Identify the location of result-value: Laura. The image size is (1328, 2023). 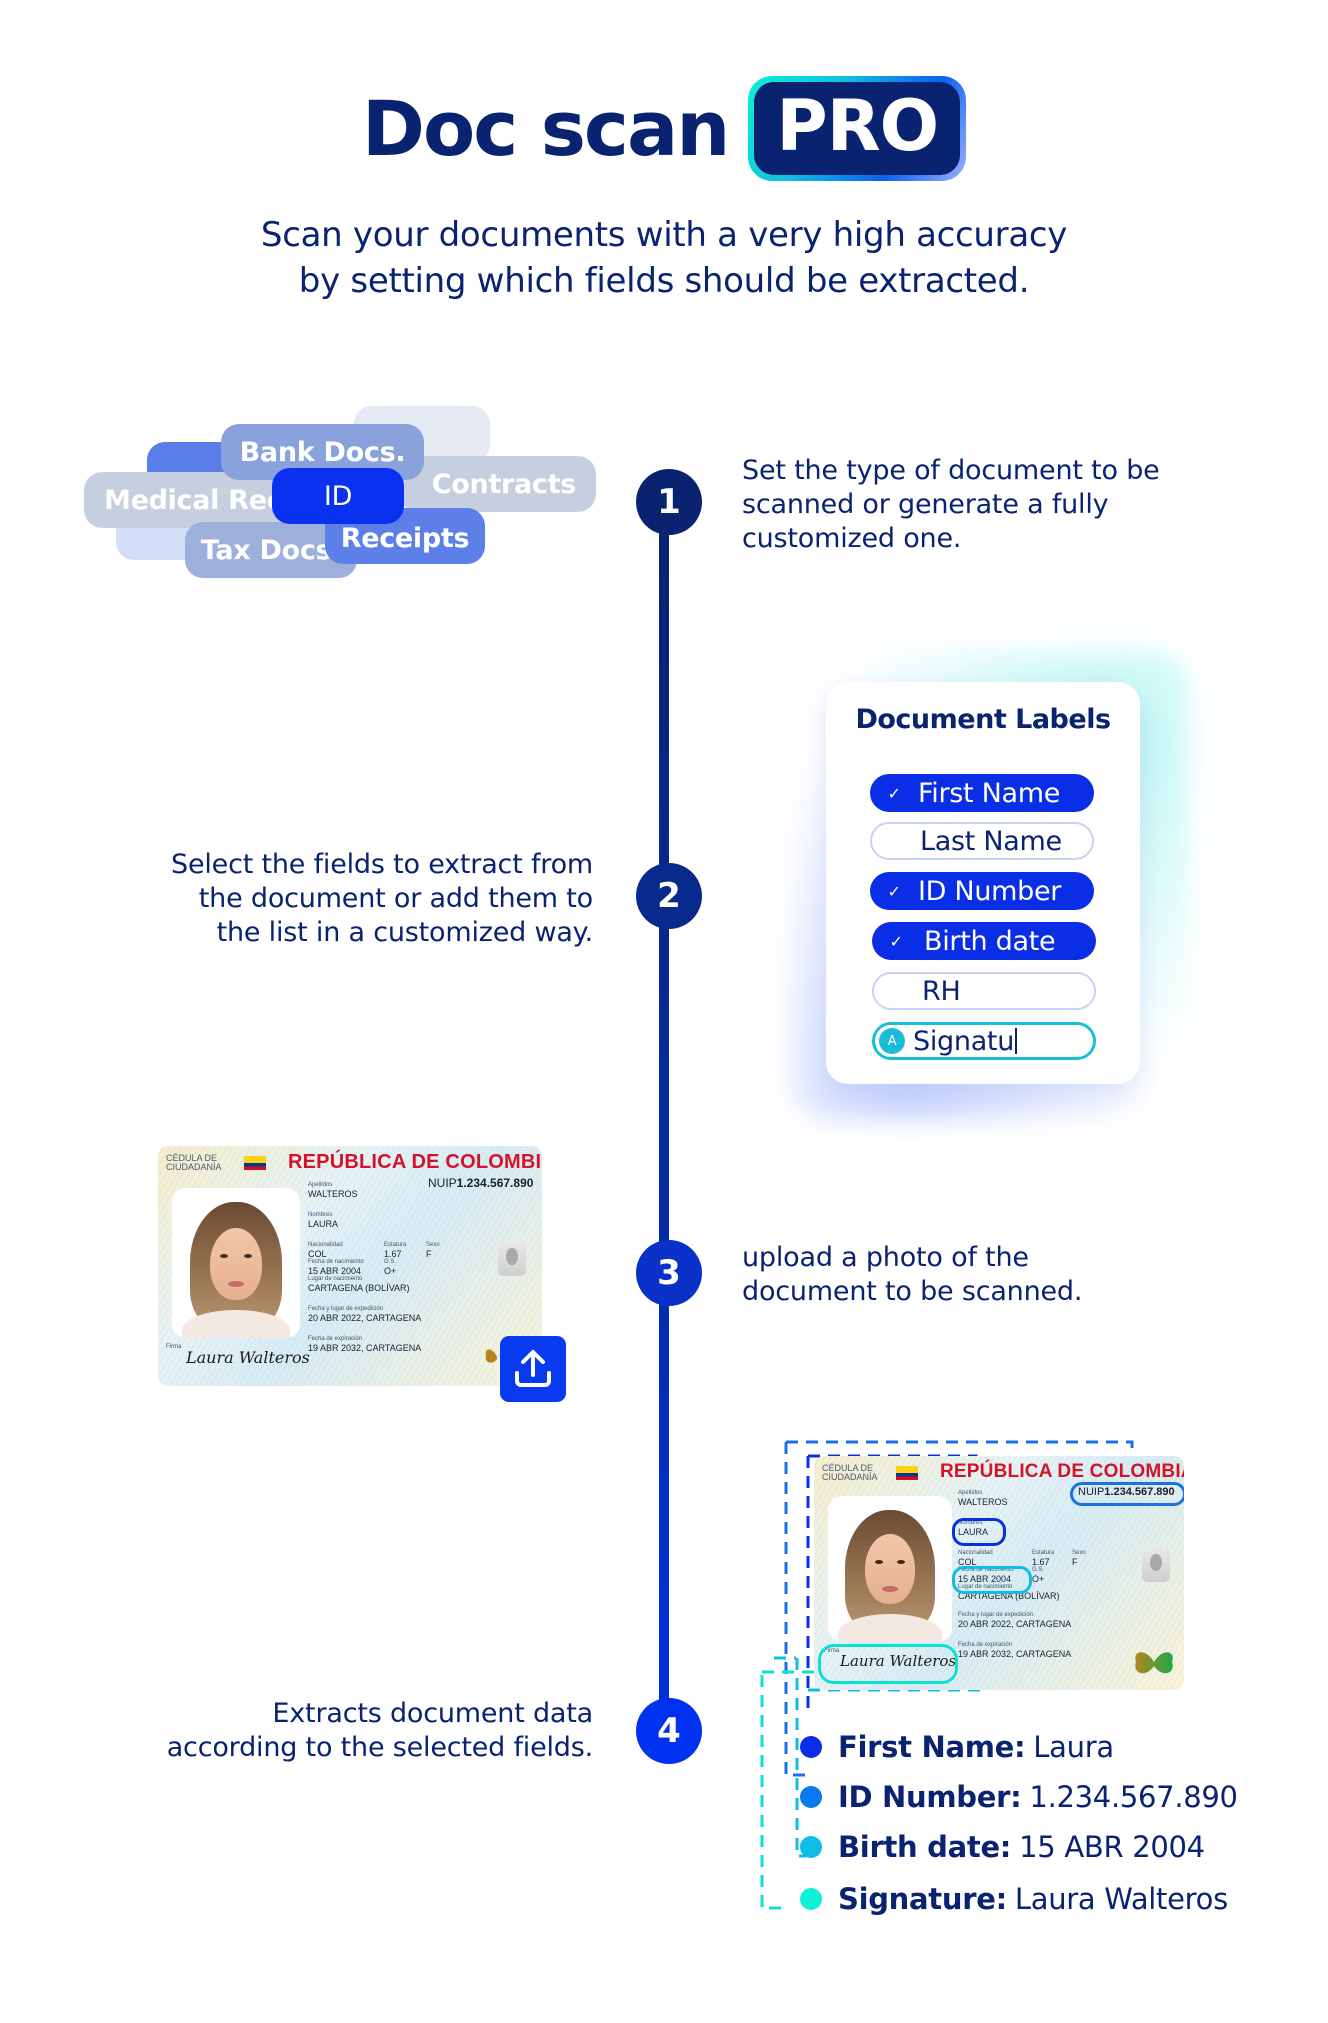
(1073, 1747).